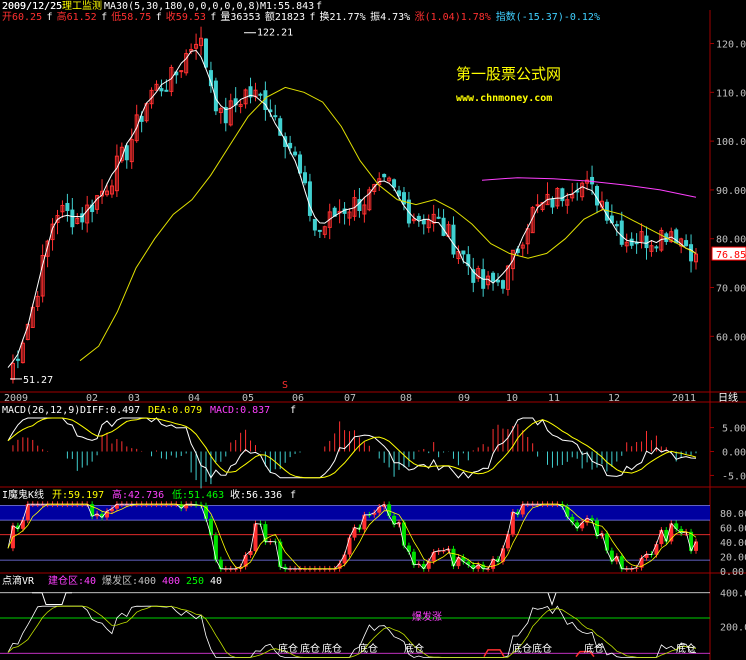 The width and height of the screenshot is (746, 660). What do you see at coordinates (733, 557) in the screenshot?
I see `kd-y-label: 20.00` at bounding box center [733, 557].